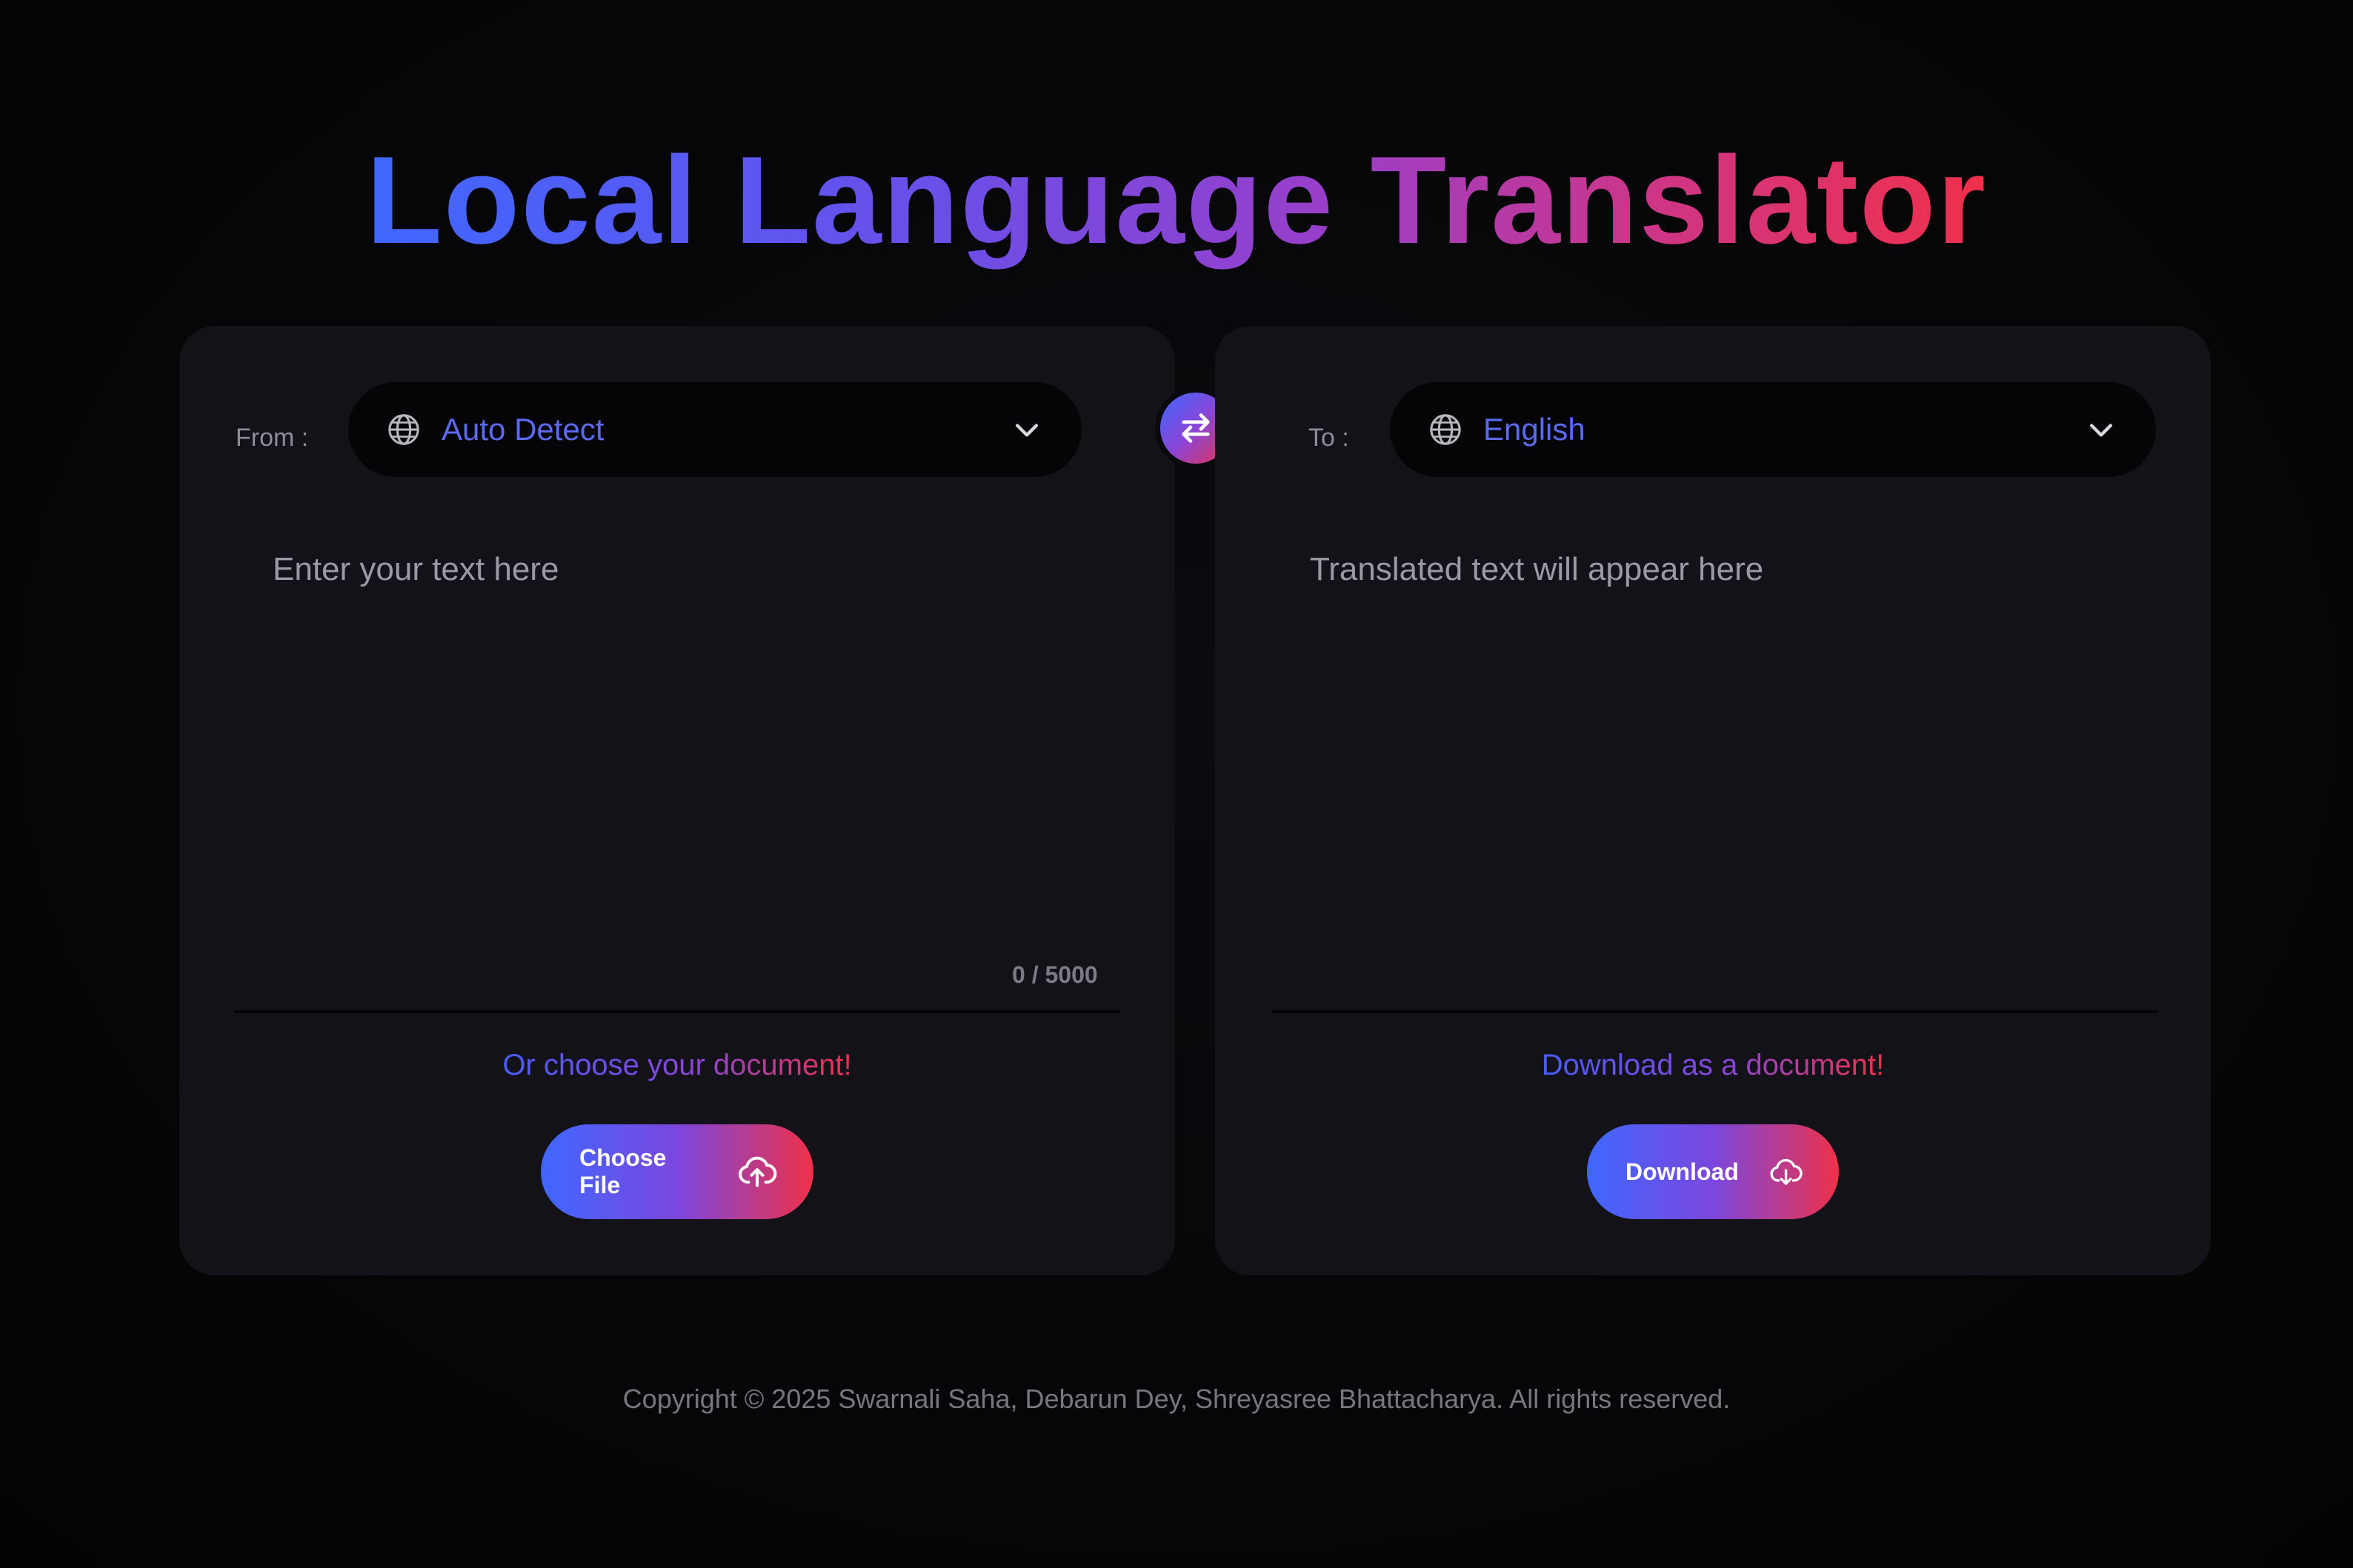 This screenshot has height=1568, width=2353. What do you see at coordinates (1714, 1011) in the screenshot?
I see `target-divider` at bounding box center [1714, 1011].